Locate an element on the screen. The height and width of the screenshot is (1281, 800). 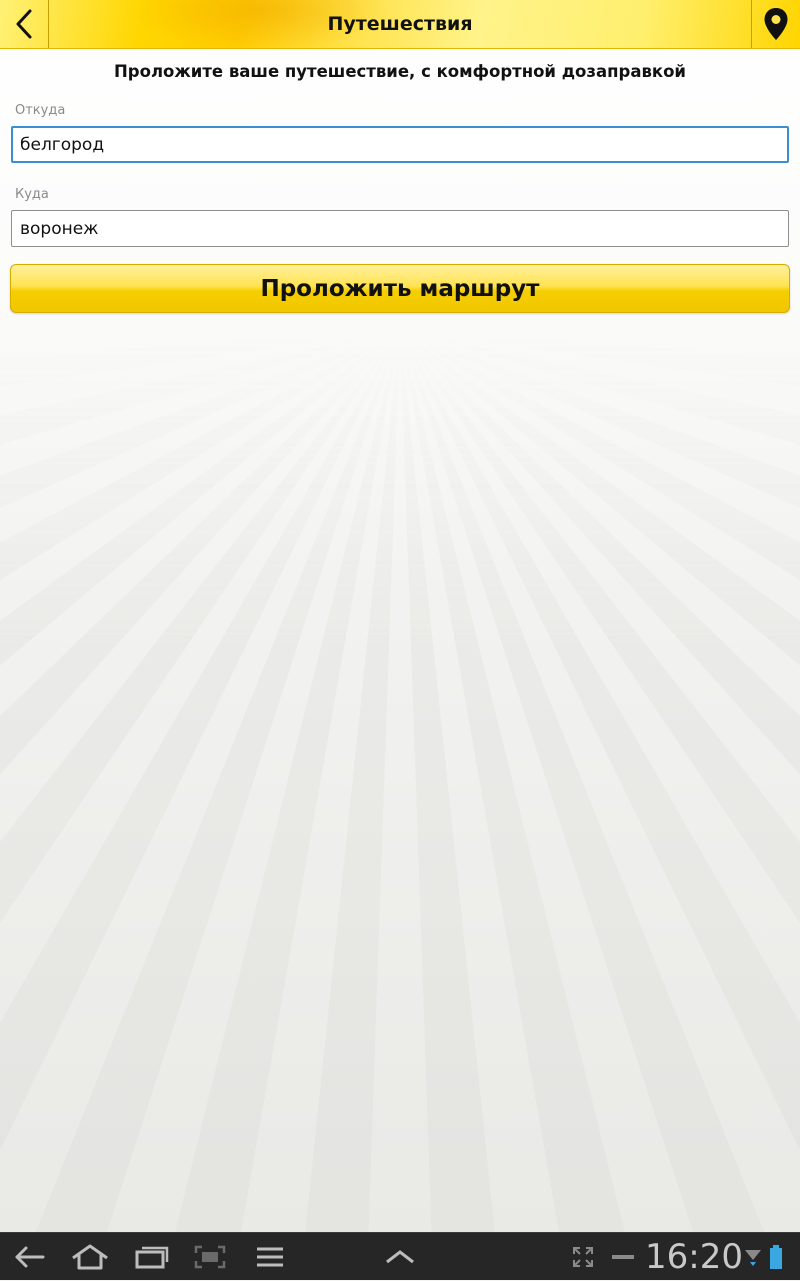
from-label: Откуда is located at coordinates (40, 110).